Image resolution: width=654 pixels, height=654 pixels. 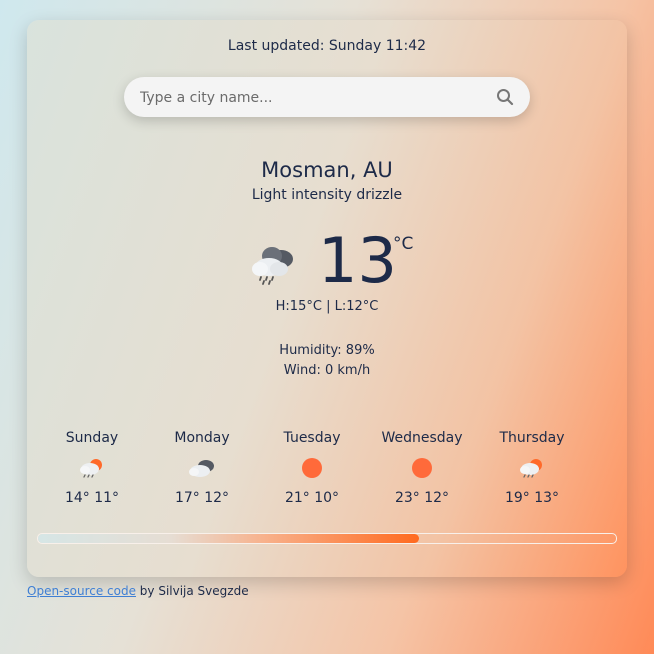 What do you see at coordinates (357, 260) in the screenshot?
I see `current-temperature: 13` at bounding box center [357, 260].